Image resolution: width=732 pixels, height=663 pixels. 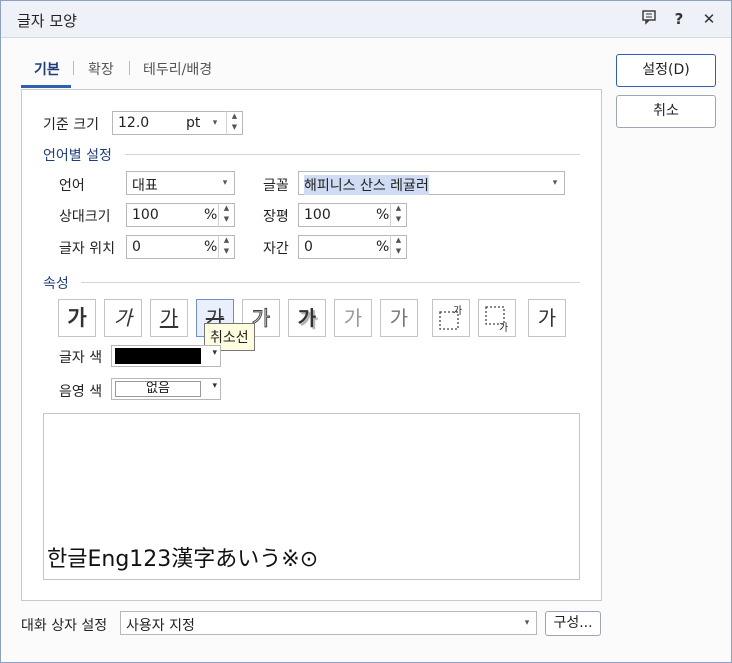 I want to click on emboss-button: 가, so click(x=353, y=318).